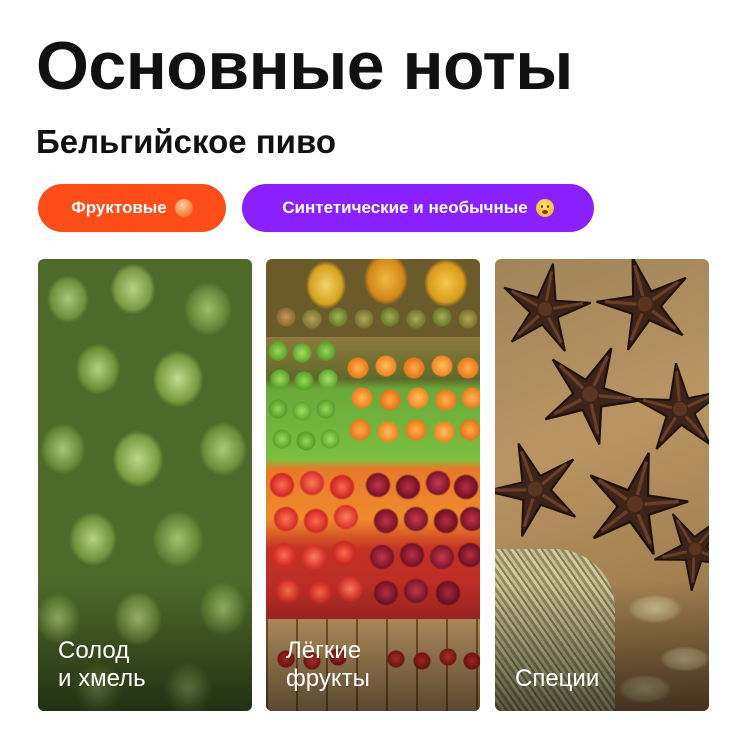 This screenshot has height=750, width=750. Describe the element at coordinates (186, 141) in the screenshot. I see `page-subtitle: Бельгийское пиво` at that location.